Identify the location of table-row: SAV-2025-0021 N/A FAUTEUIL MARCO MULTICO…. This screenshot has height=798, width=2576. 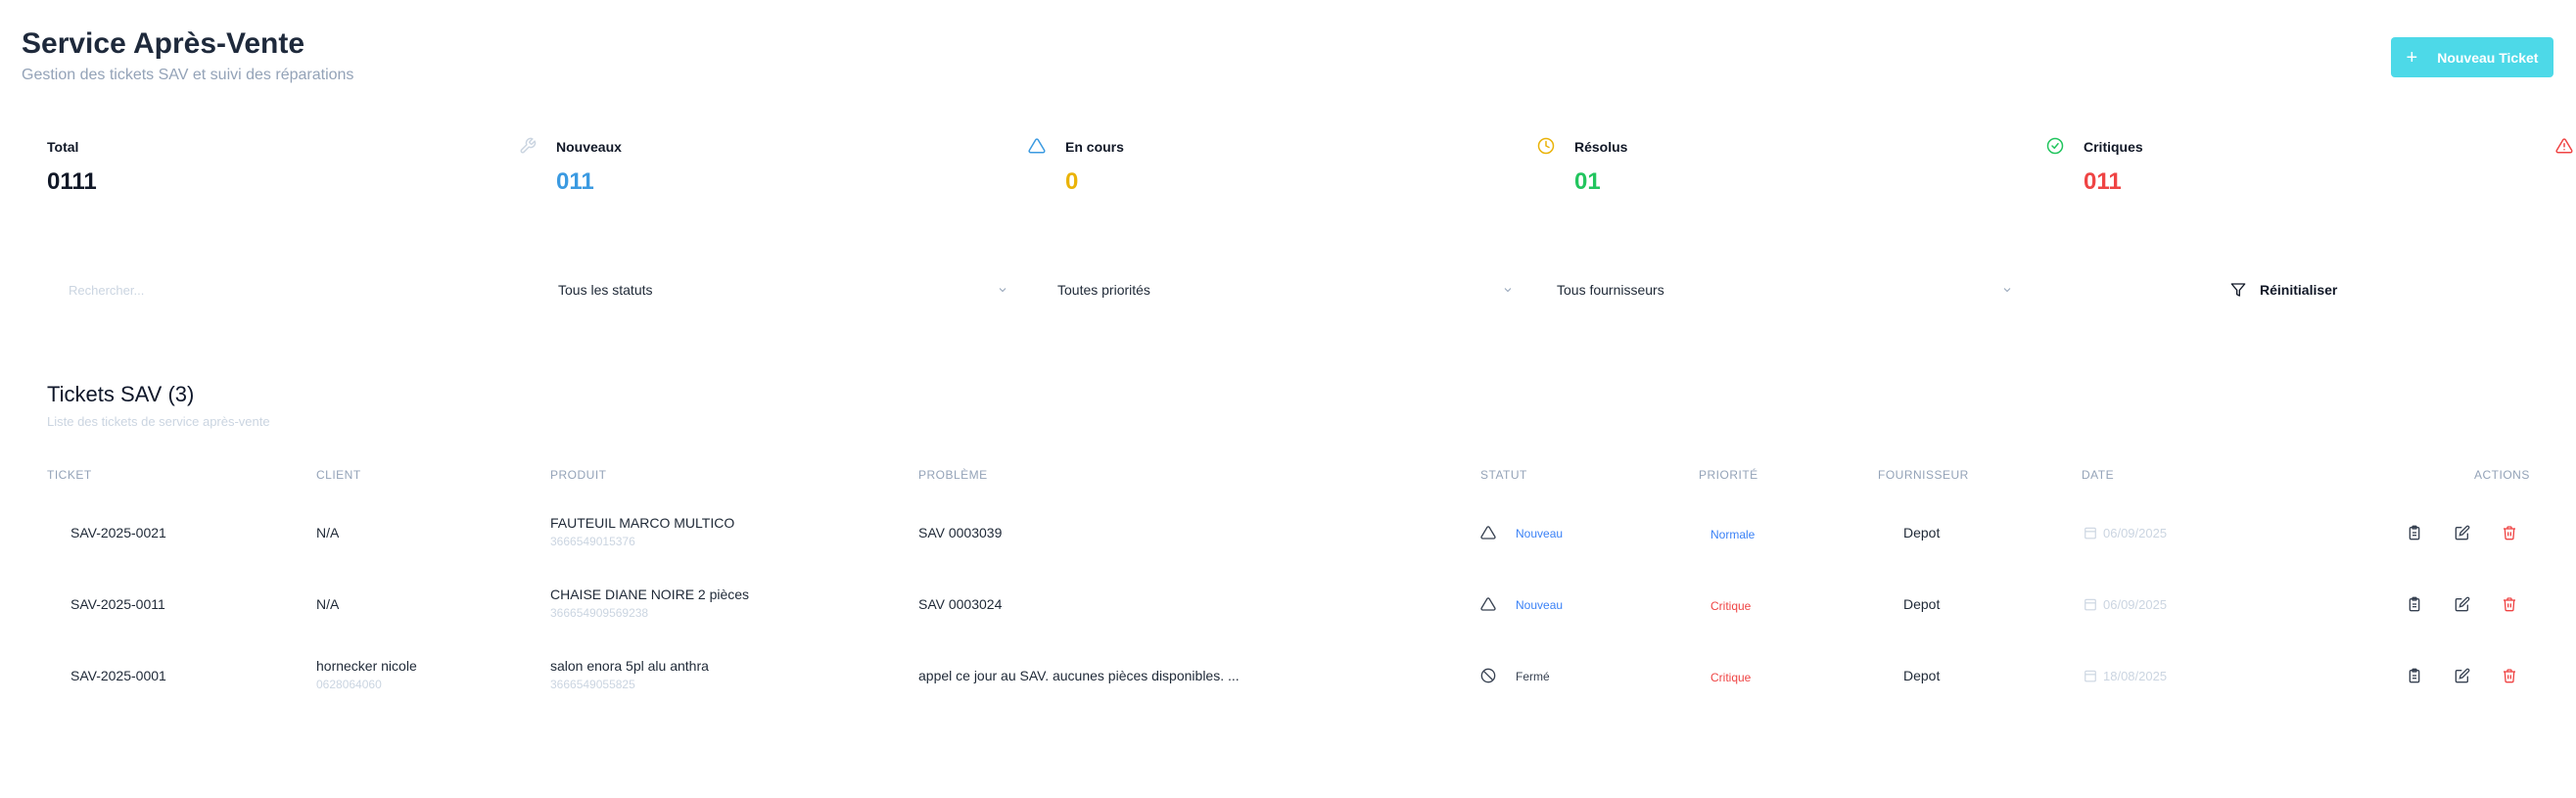
(1288, 532).